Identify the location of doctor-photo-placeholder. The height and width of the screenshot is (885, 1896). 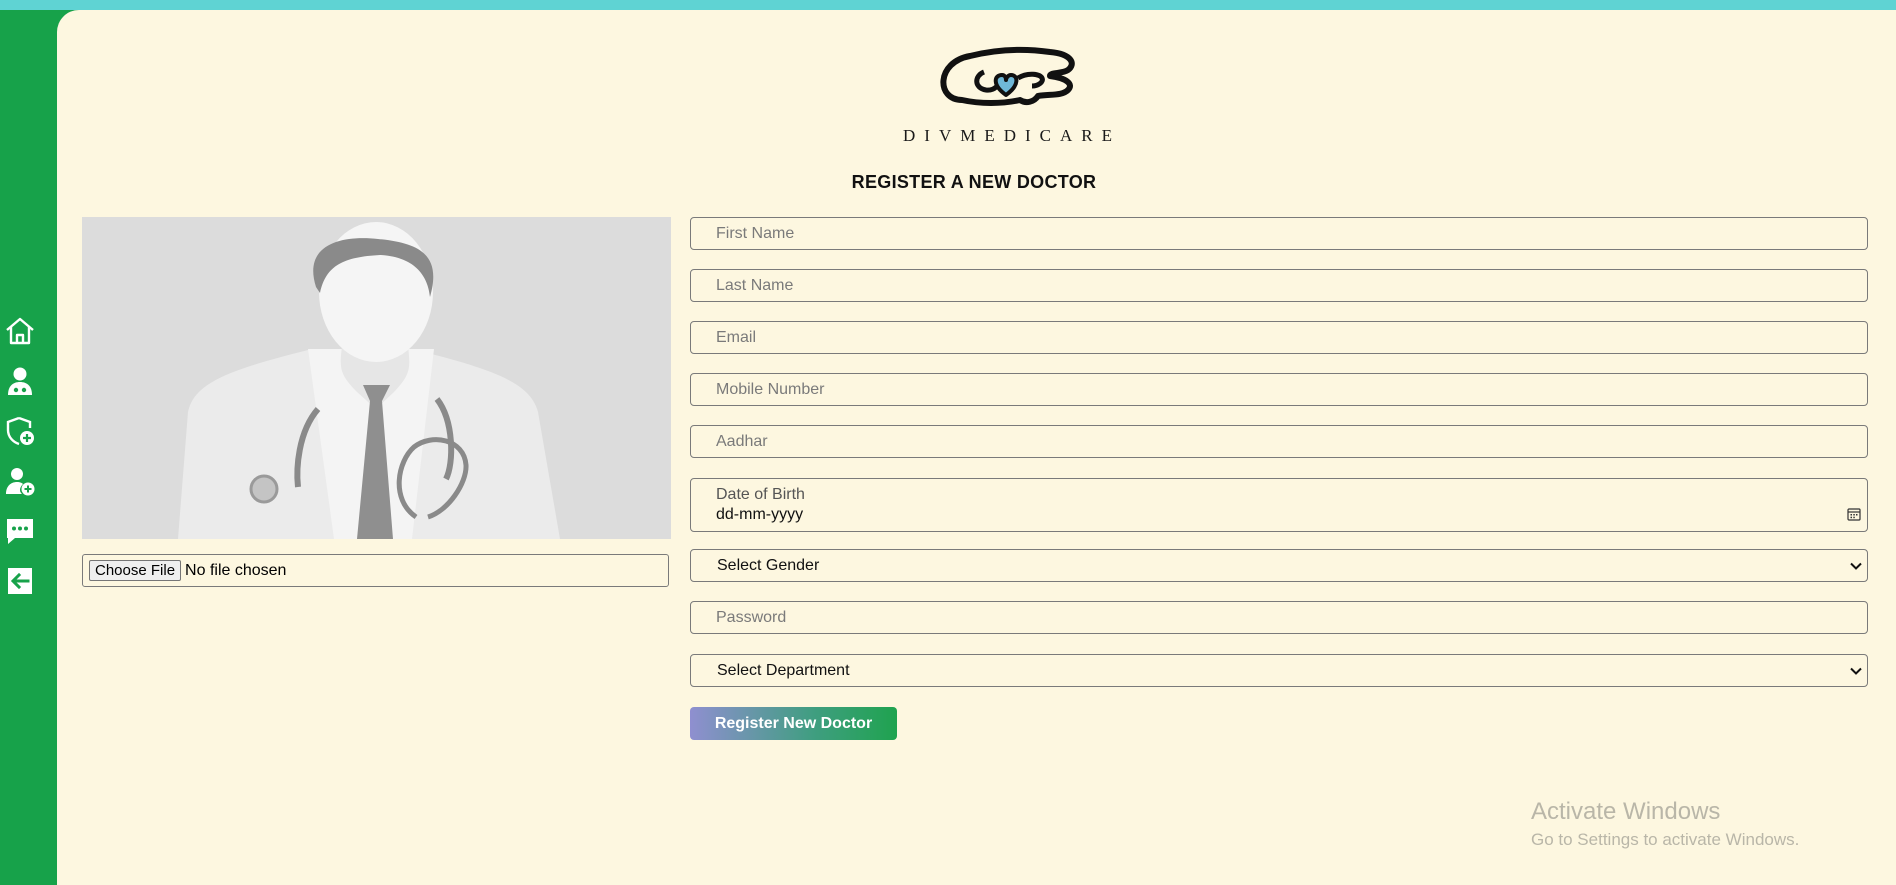
(376, 378).